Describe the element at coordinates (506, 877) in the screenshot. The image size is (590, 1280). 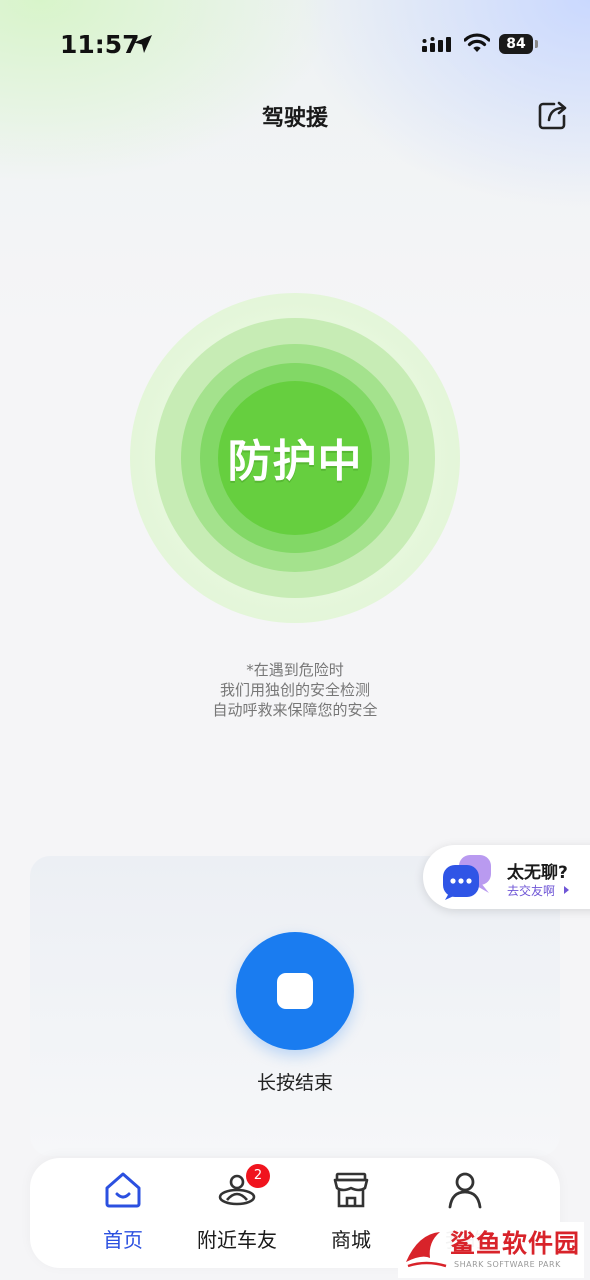
I see `chat-promo-float: 太无聊? 去交友啊` at that location.